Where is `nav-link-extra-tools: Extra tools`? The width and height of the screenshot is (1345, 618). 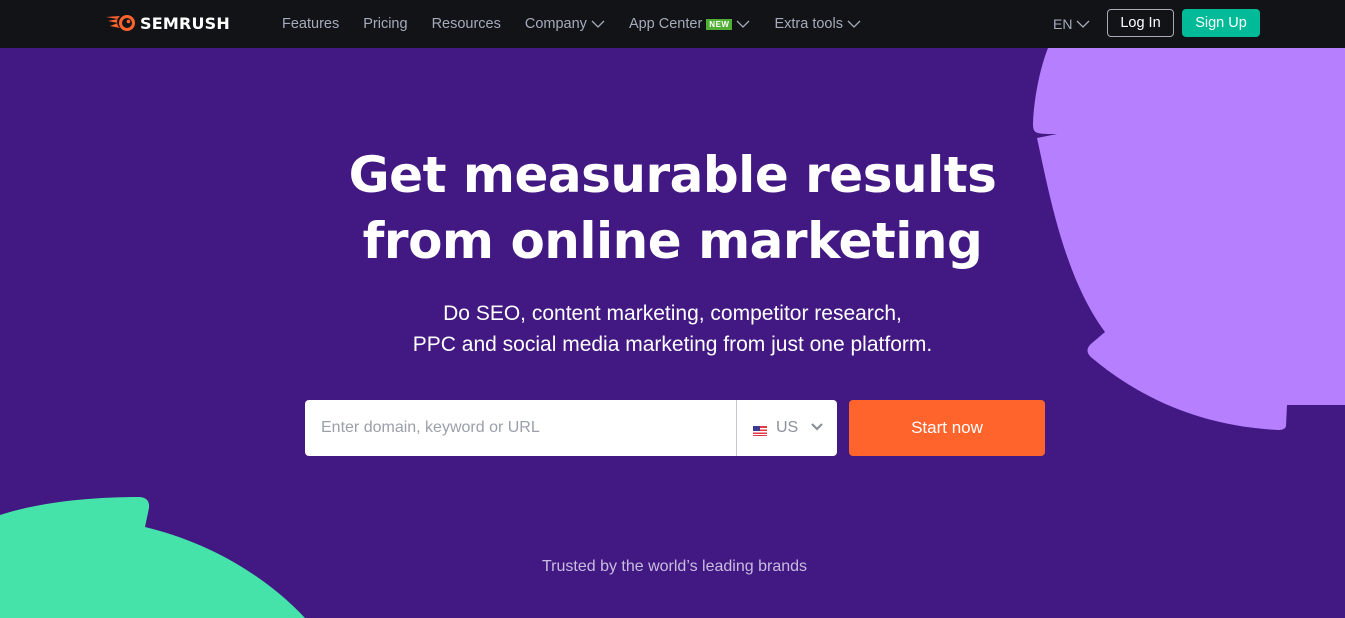 nav-link-extra-tools: Extra tools is located at coordinates (817, 24).